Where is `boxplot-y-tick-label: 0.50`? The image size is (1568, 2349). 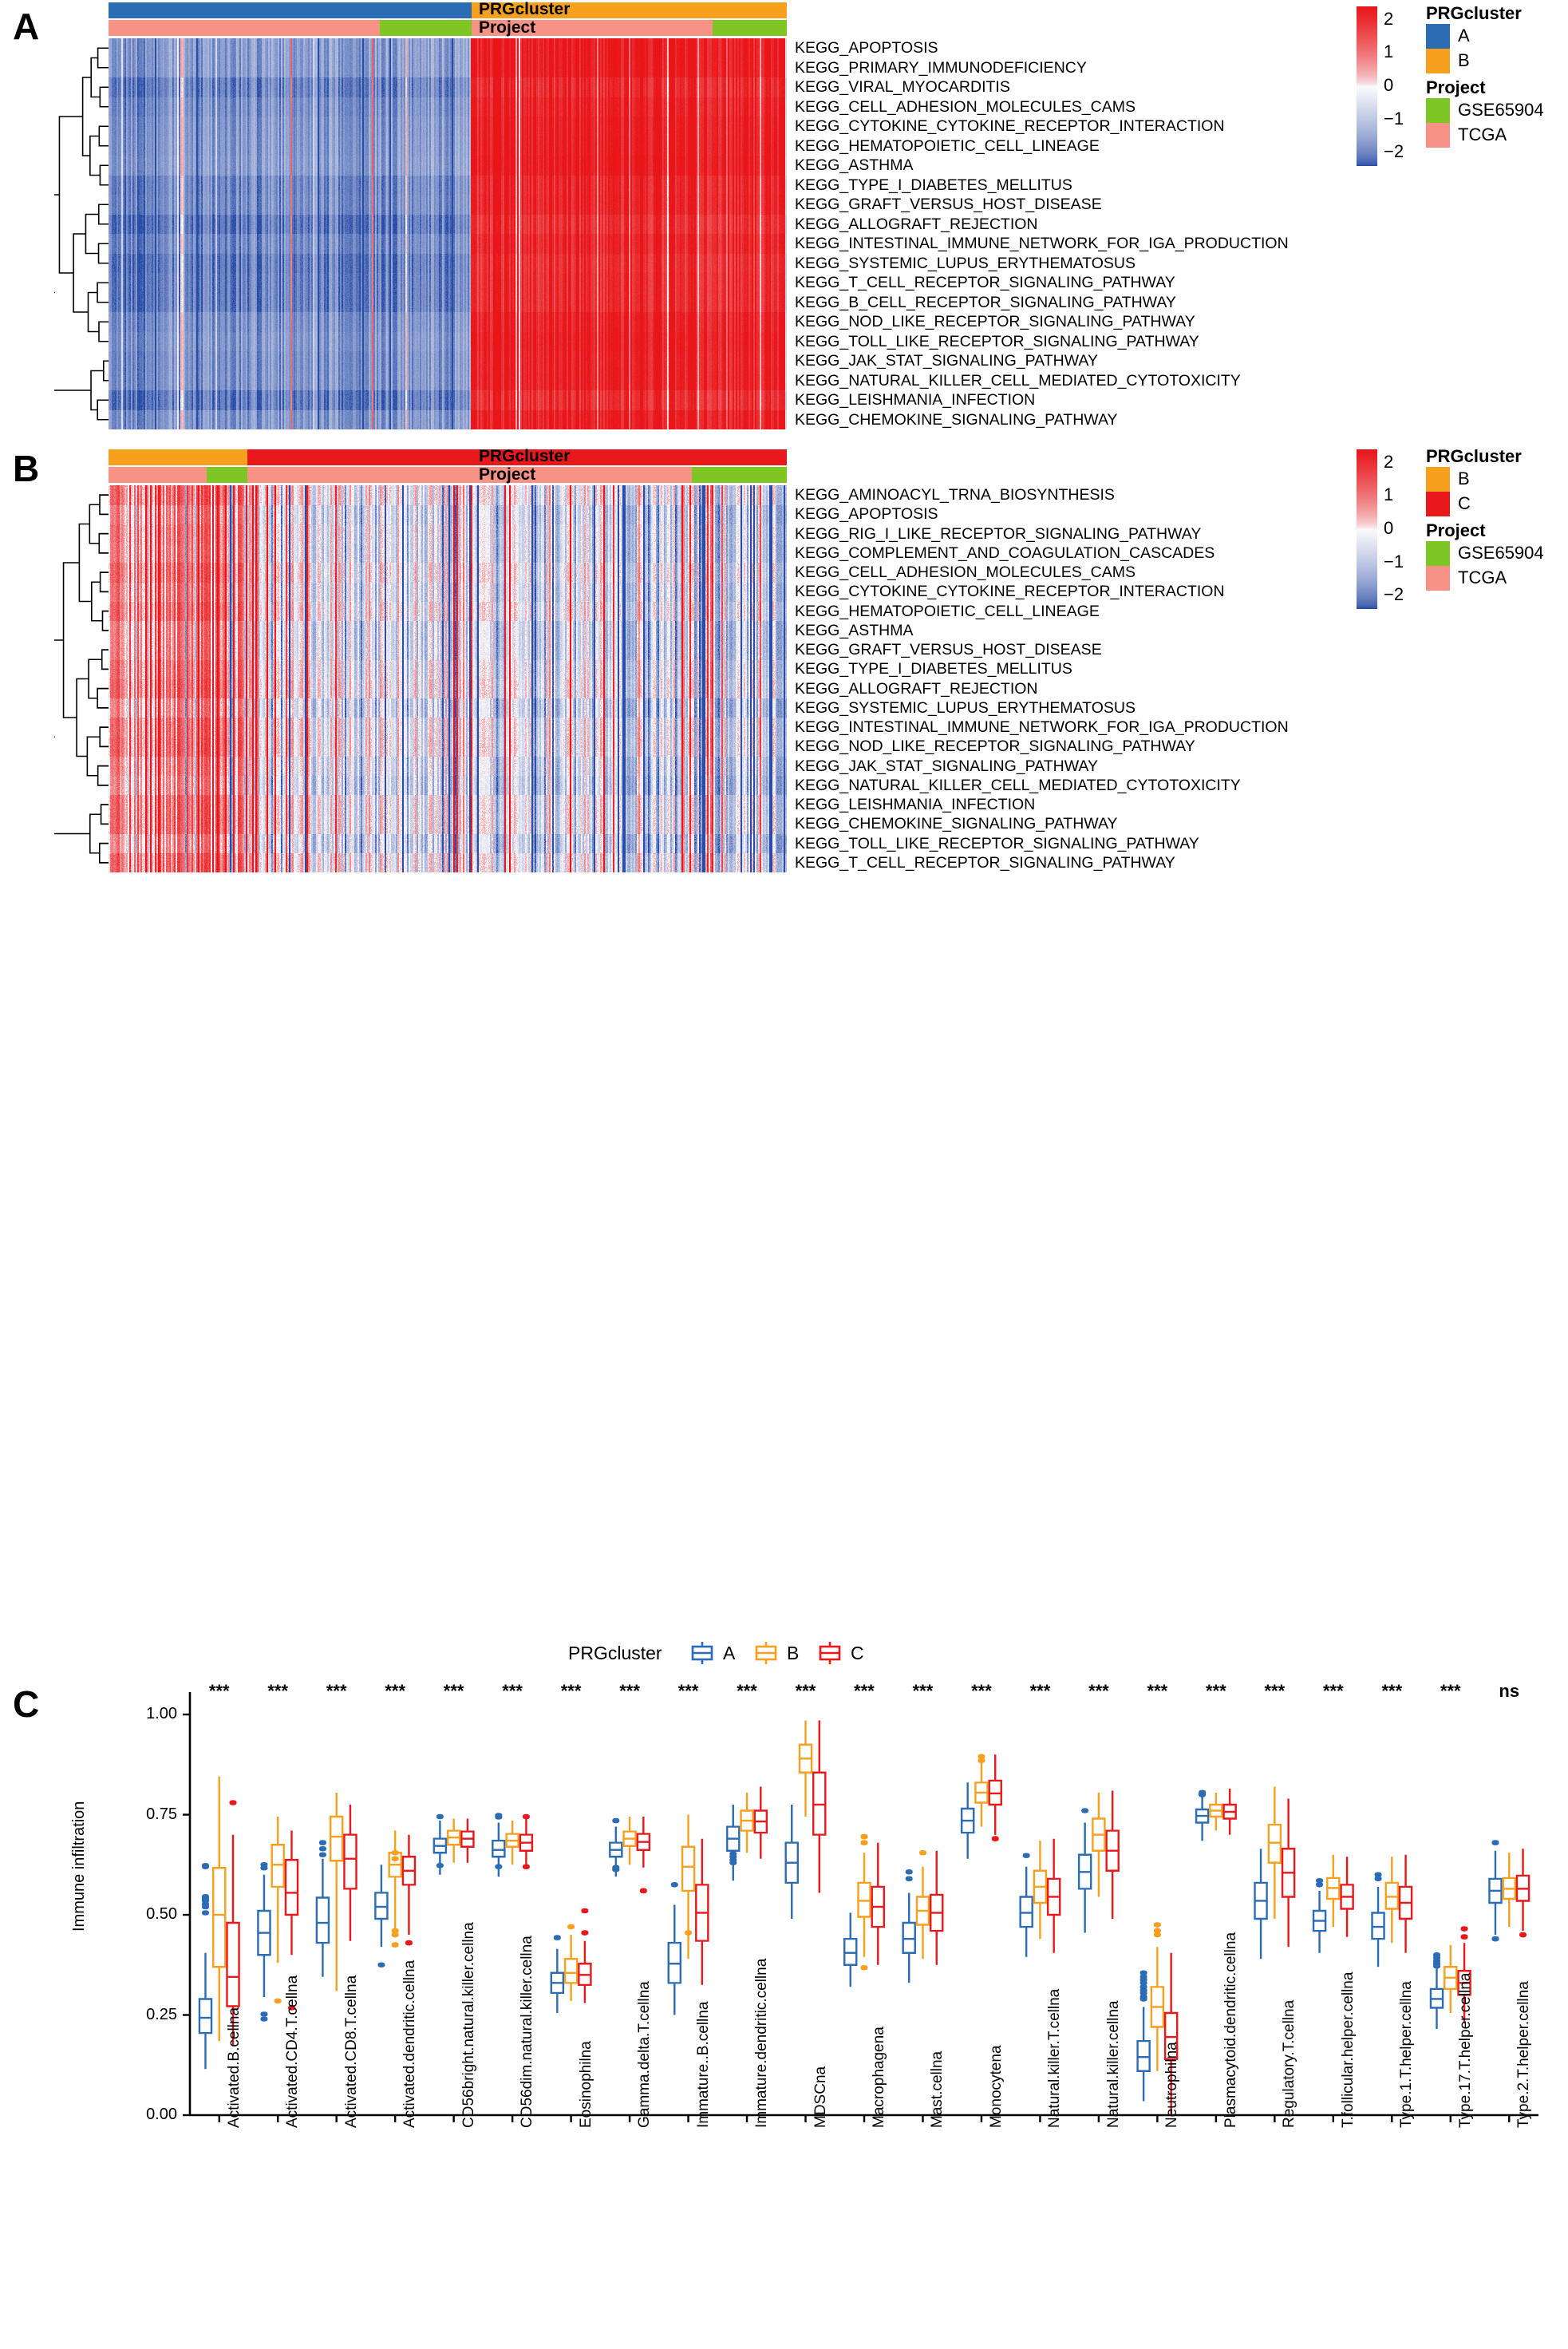
boxplot-y-tick-label: 0.50 is located at coordinates (161, 1914).